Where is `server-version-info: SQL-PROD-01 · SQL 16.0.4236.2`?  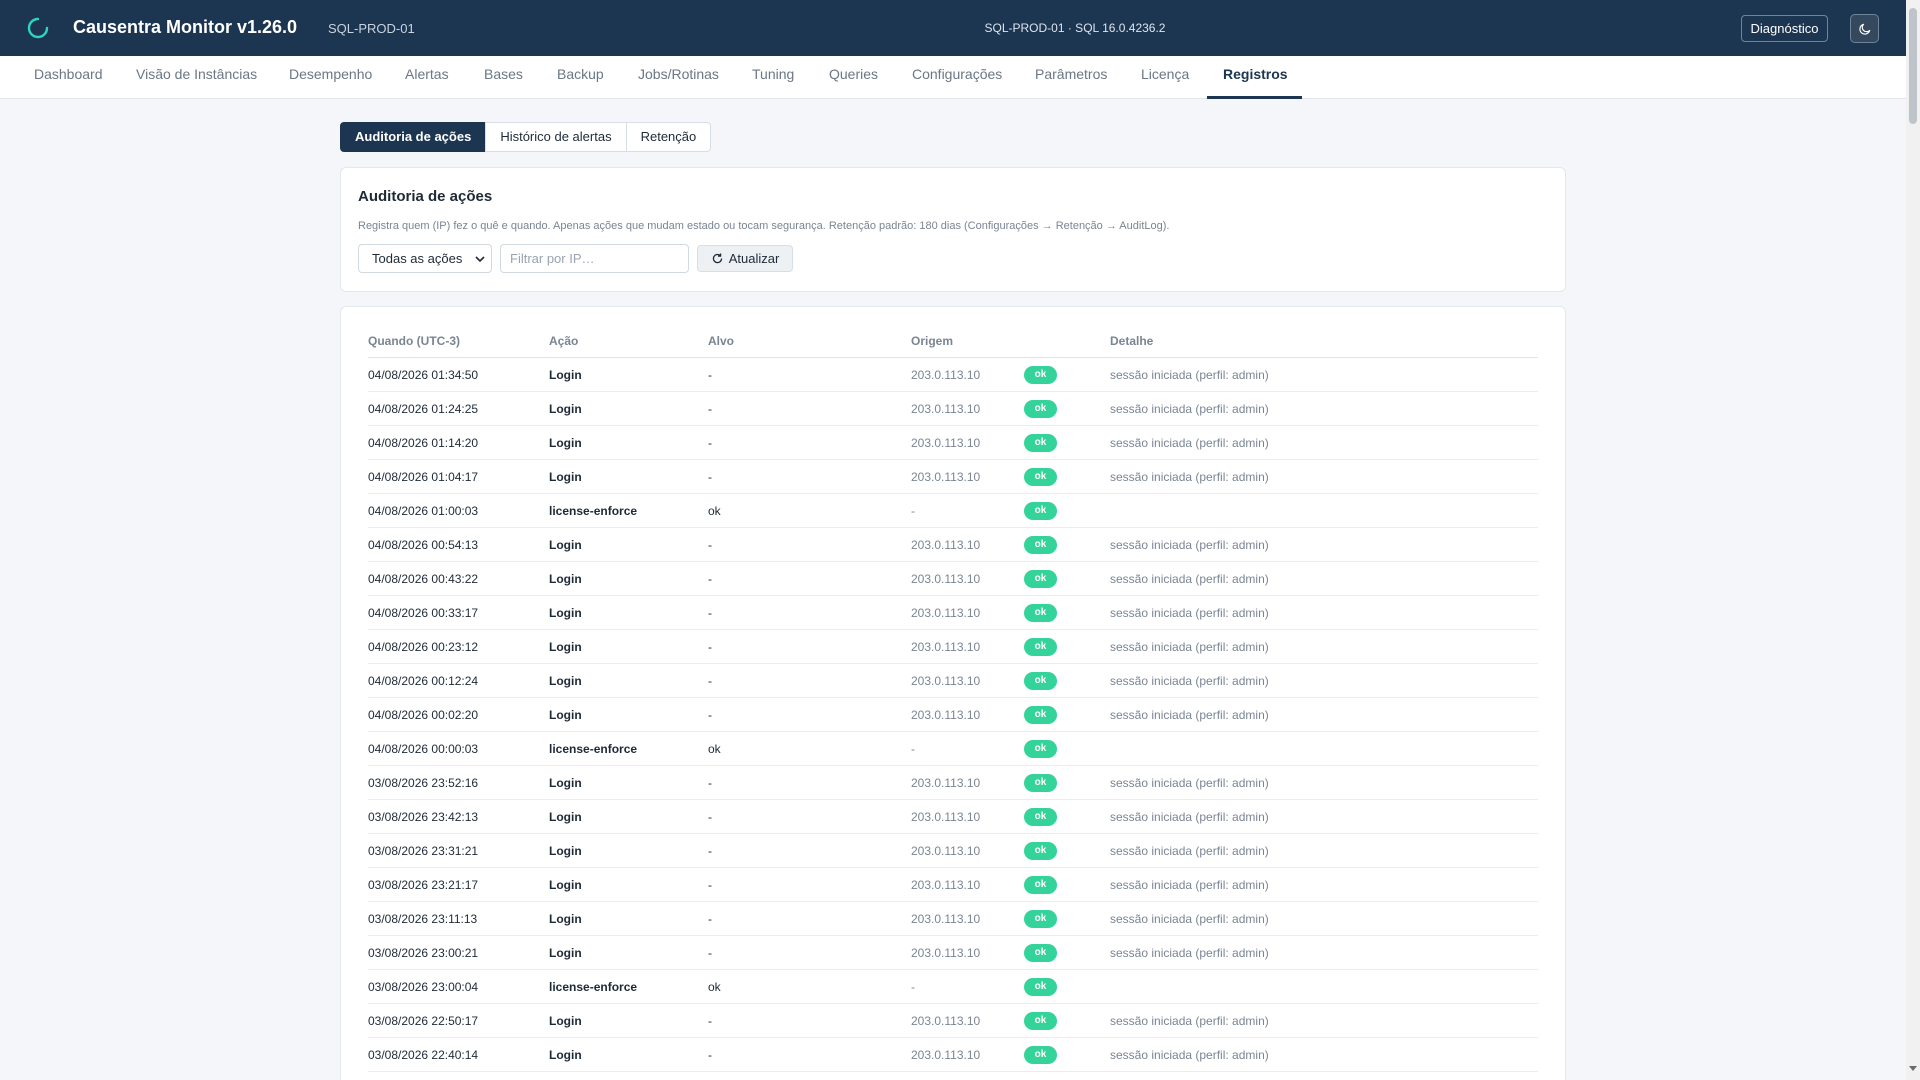
server-version-info: SQL-PROD-01 · SQL 16.0.4236.2 is located at coordinates (1075, 28).